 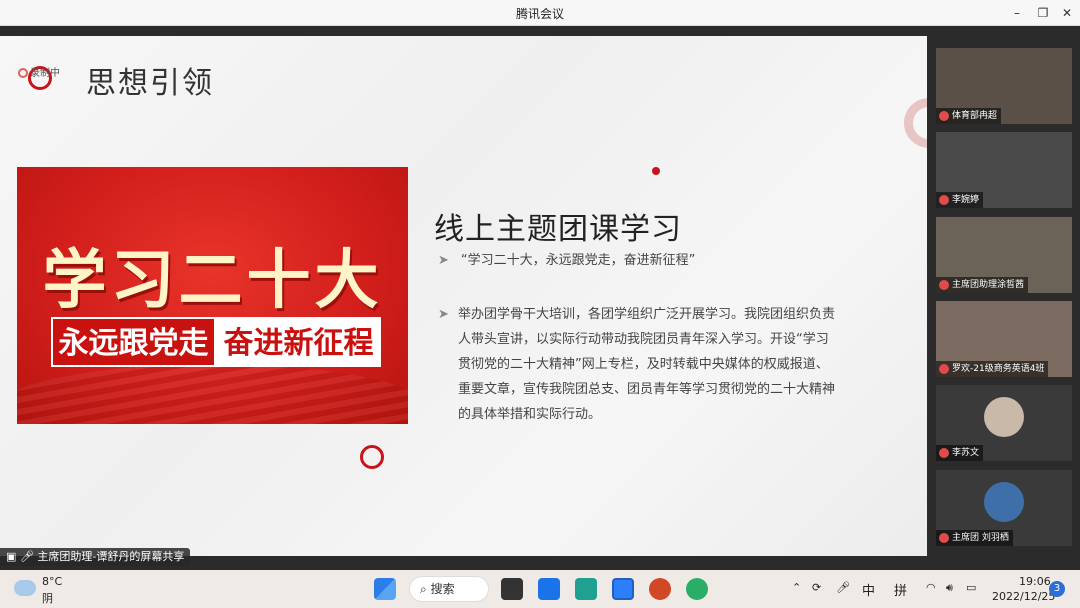 I want to click on clock-time: 19:06, so click(x=1035, y=581).